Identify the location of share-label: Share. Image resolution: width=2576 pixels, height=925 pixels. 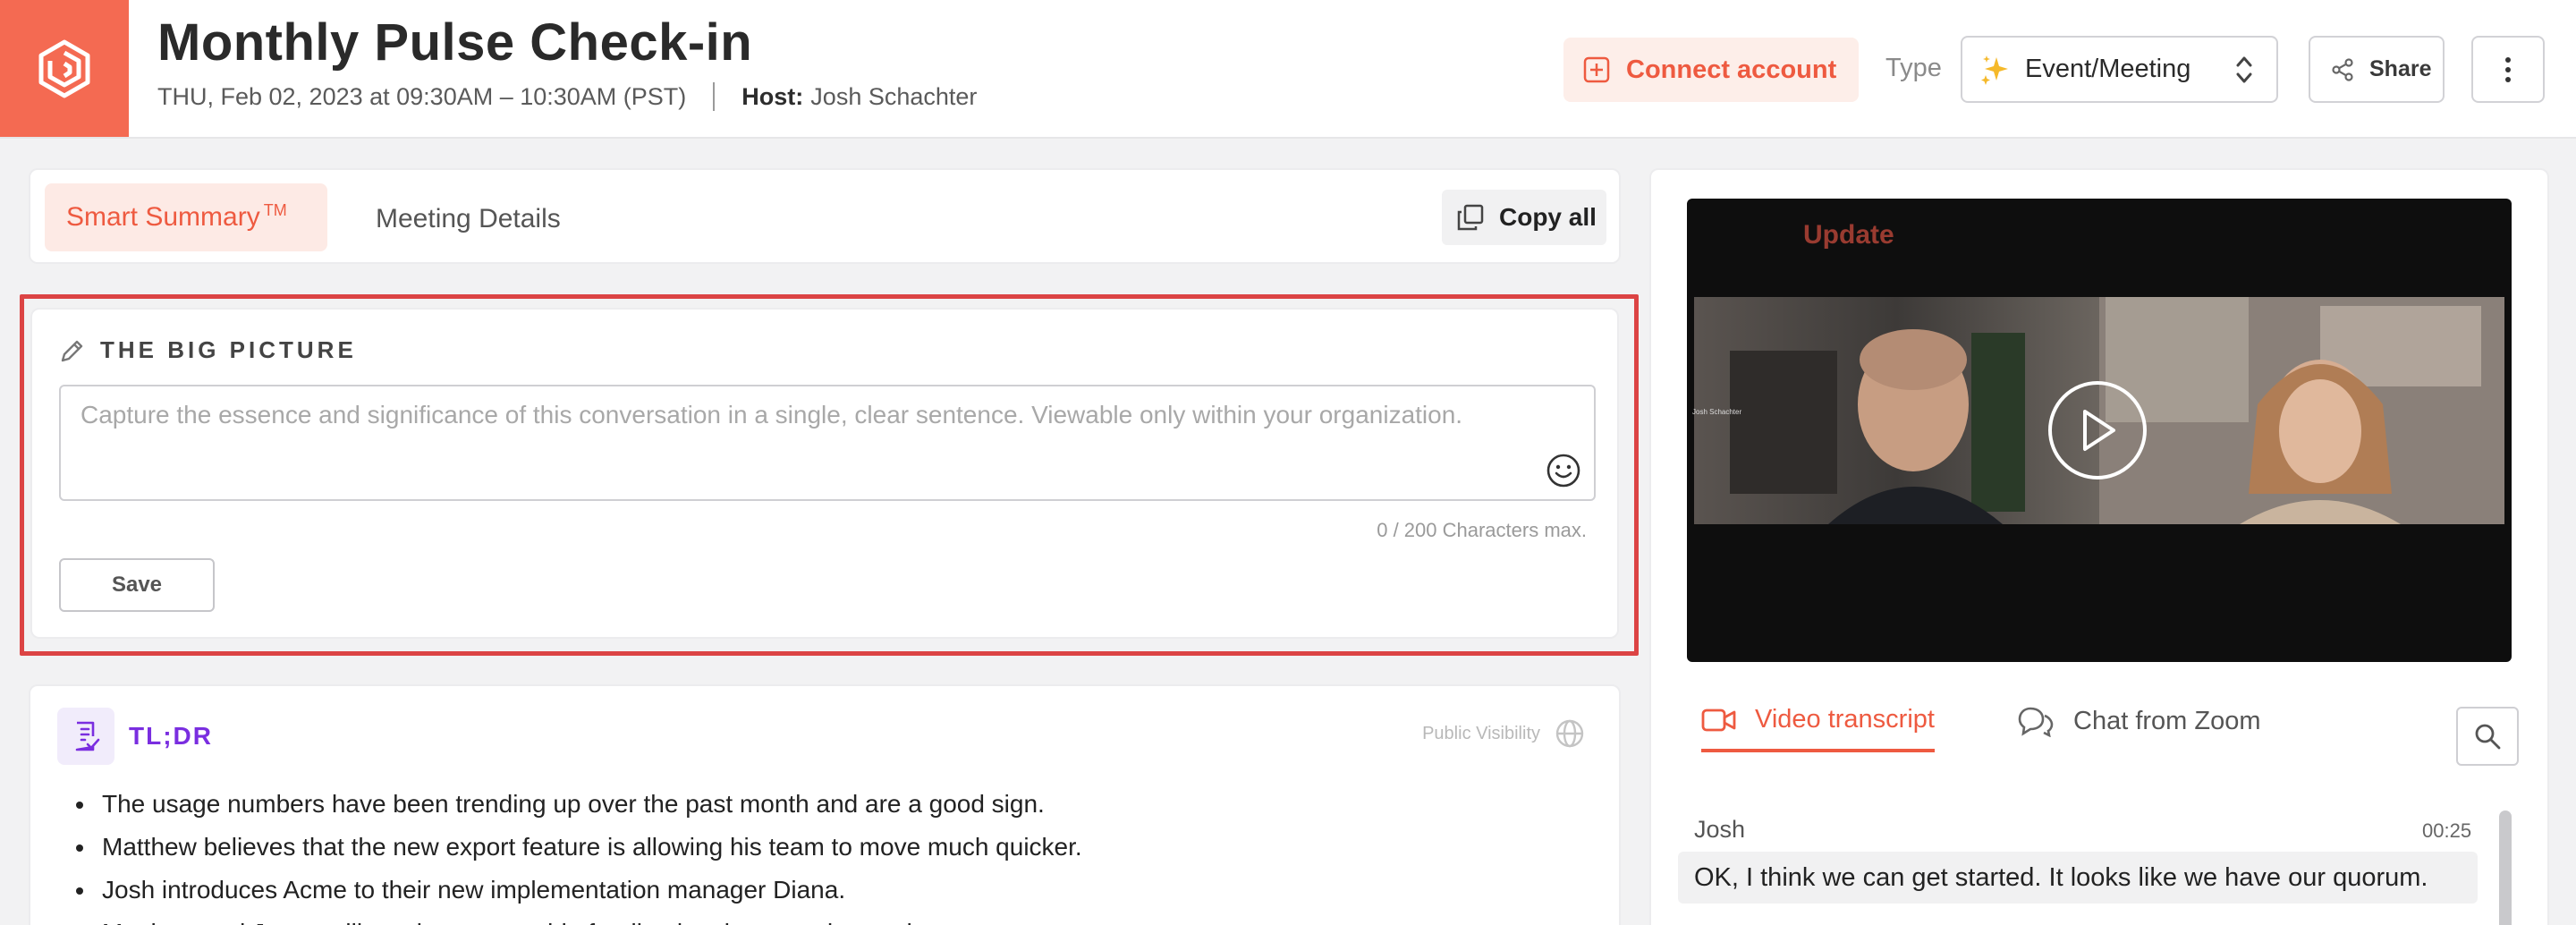
(2400, 68).